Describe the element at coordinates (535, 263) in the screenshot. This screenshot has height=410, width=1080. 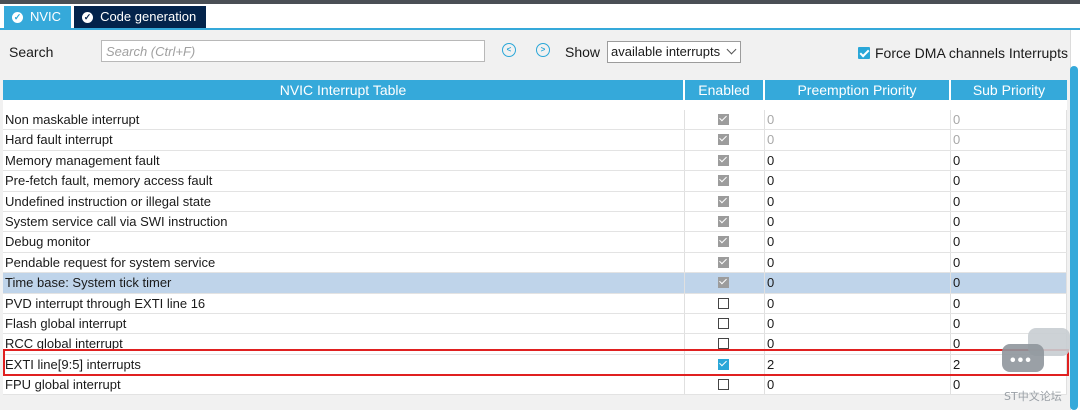
I see `table-row: Pendable request for system service 0 0` at that location.